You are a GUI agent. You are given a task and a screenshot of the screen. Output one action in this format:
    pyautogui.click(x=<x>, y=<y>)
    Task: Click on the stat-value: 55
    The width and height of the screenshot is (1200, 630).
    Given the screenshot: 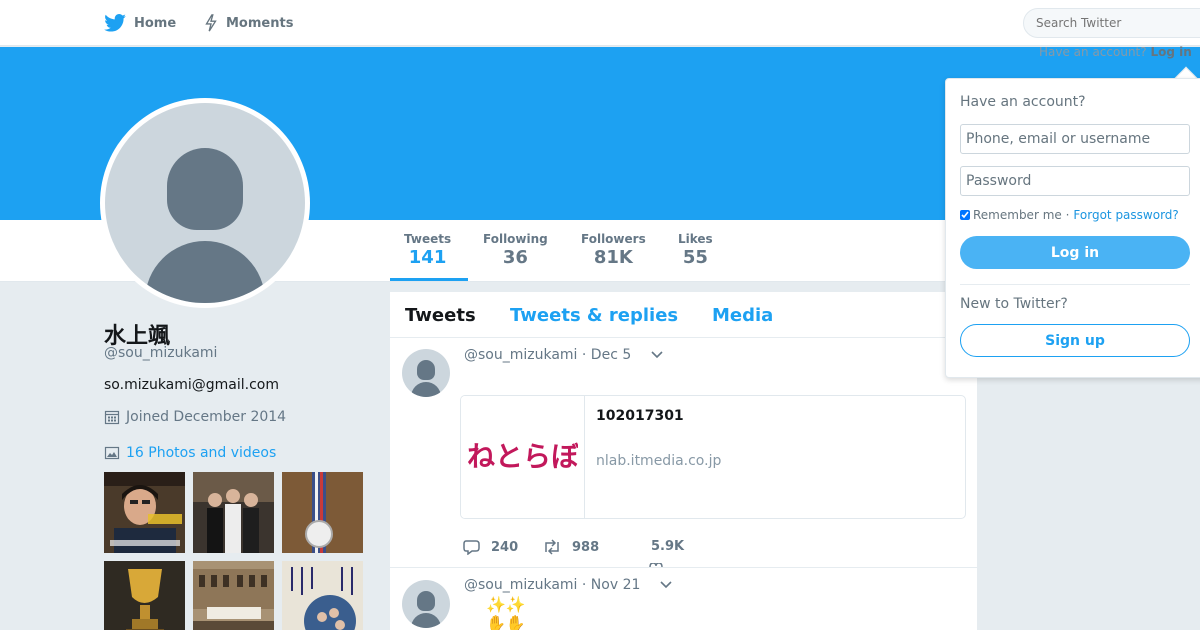 What is the action you would take?
    pyautogui.click(x=695, y=257)
    